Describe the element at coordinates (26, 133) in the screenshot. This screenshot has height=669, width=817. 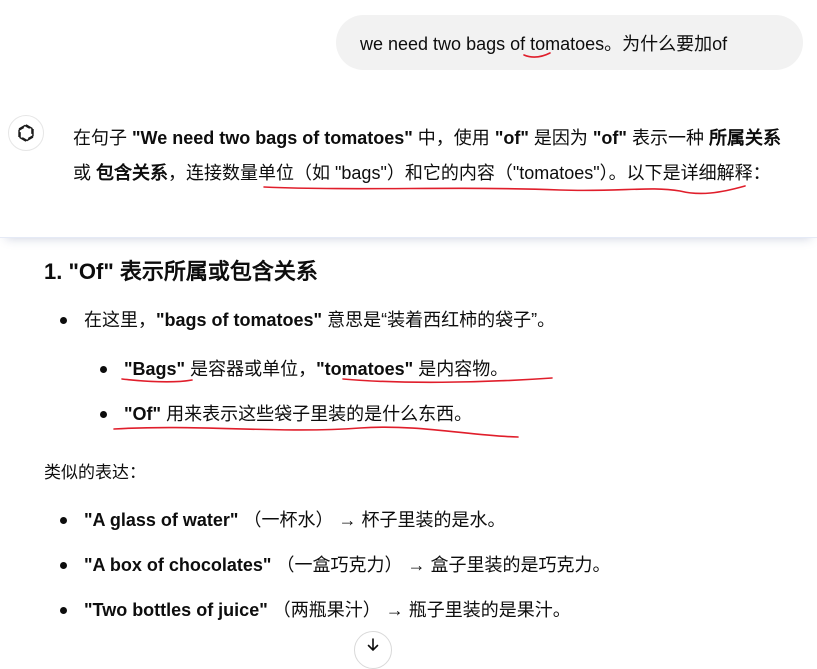
I see `chatgpt-logo-icon` at that location.